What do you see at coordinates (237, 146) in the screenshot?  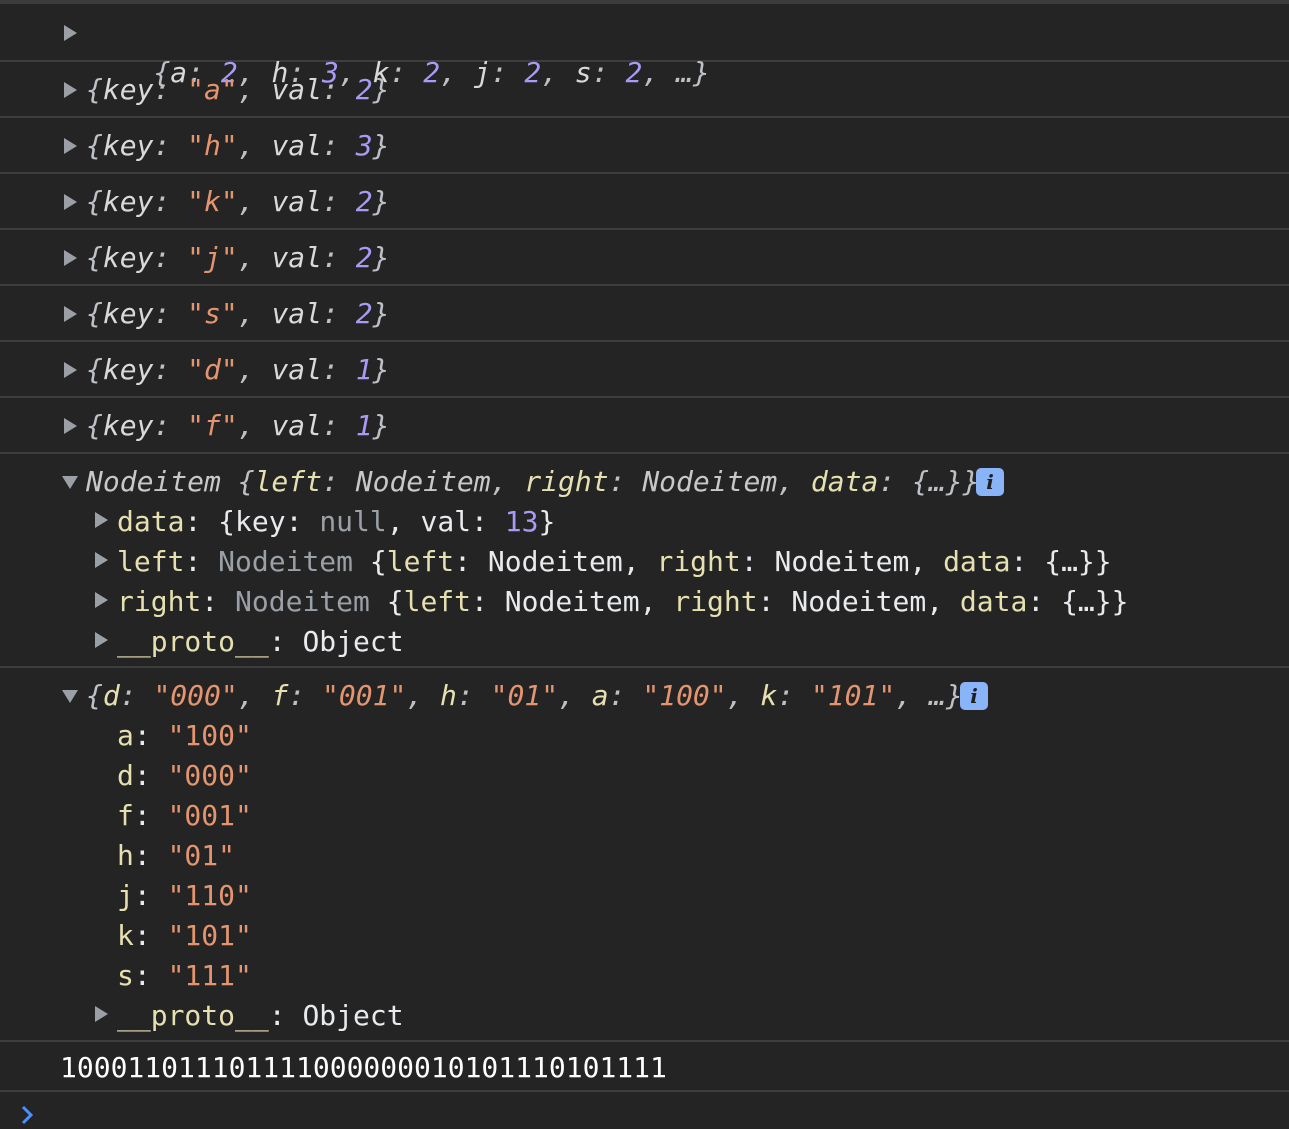 I see `keyval-object: {key: "h", val: 3}` at bounding box center [237, 146].